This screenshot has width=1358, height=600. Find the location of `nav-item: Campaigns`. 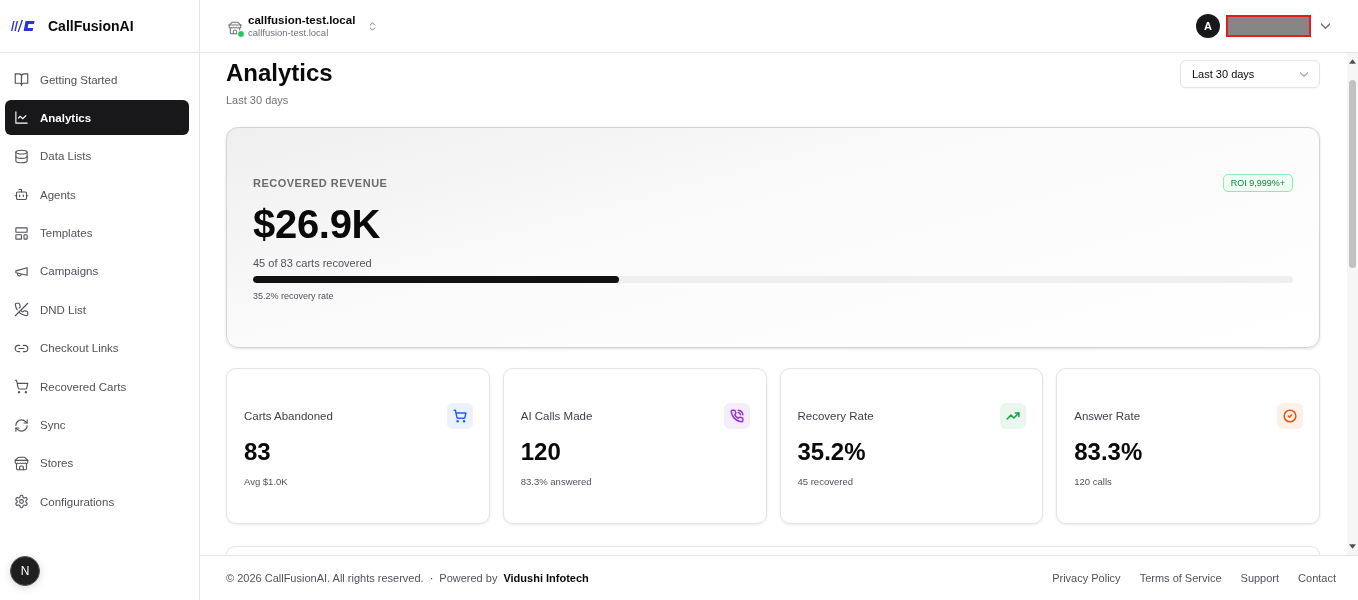

nav-item: Campaigns is located at coordinates (97, 271).